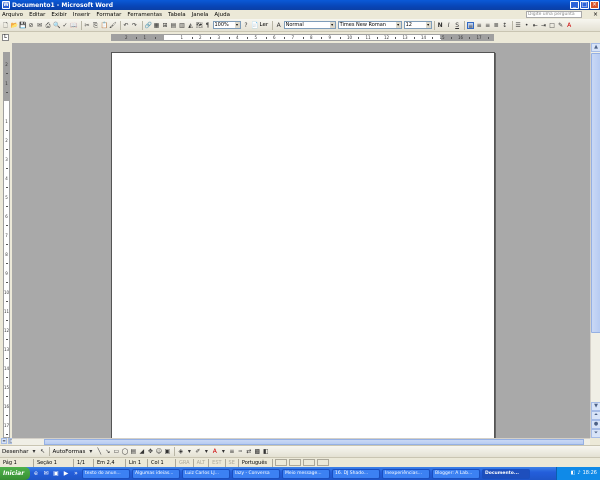  What do you see at coordinates (156, 25) in the screenshot?
I see `tables-borders-icon: ▦` at bounding box center [156, 25].